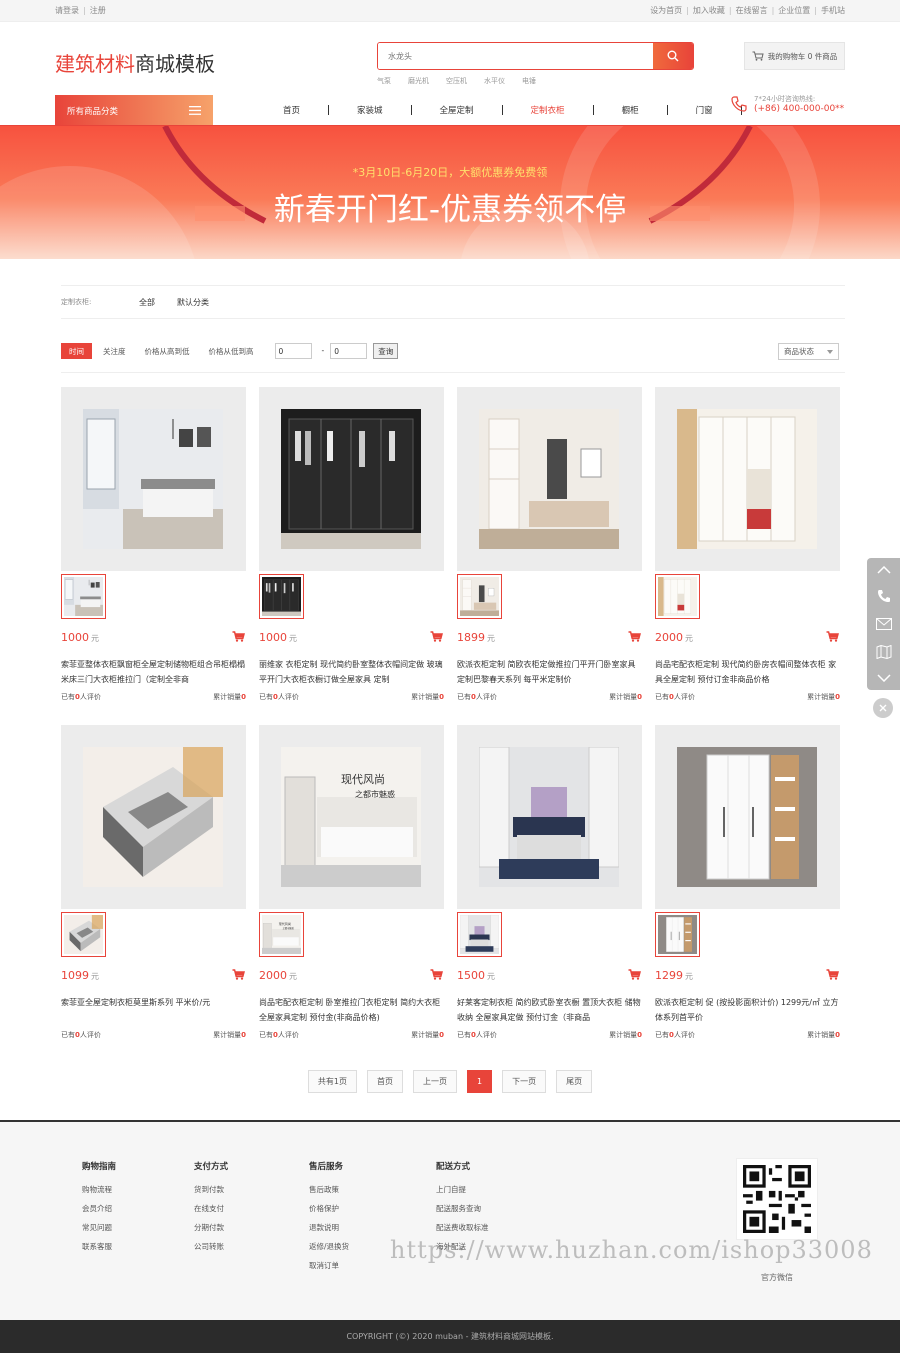 The height and width of the screenshot is (1353, 900). What do you see at coordinates (193, 302) in the screenshot?
I see `filter-option-default: 默认分类` at bounding box center [193, 302].